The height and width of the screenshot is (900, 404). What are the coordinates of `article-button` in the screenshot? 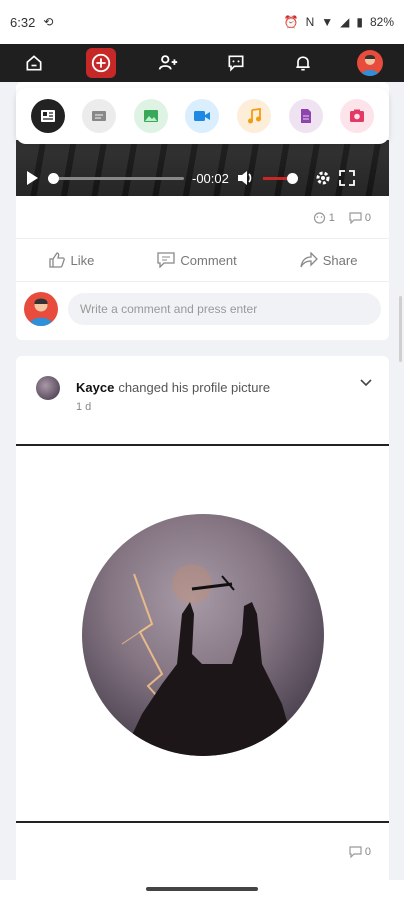 It's located at (47, 116).